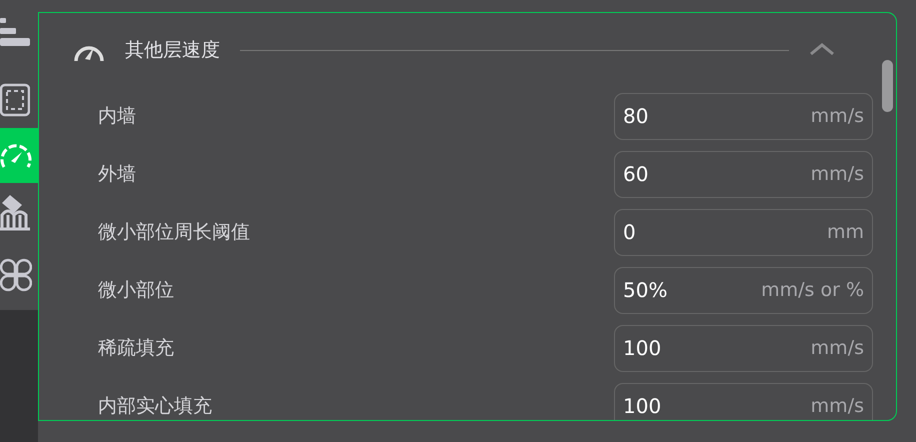 The height and width of the screenshot is (442, 916). Describe the element at coordinates (812, 290) in the screenshot. I see `unit-label: mm/s or %` at that location.